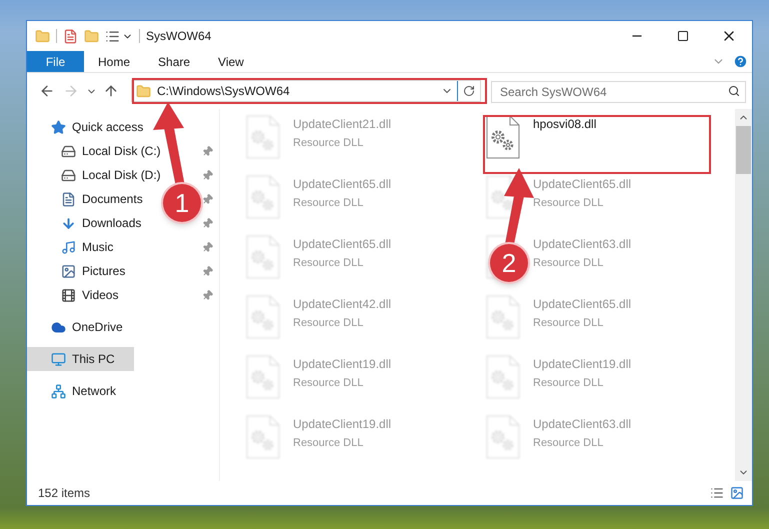 This screenshot has height=529, width=769. What do you see at coordinates (114, 61) in the screenshot?
I see `ribbon-tab: Home` at bounding box center [114, 61].